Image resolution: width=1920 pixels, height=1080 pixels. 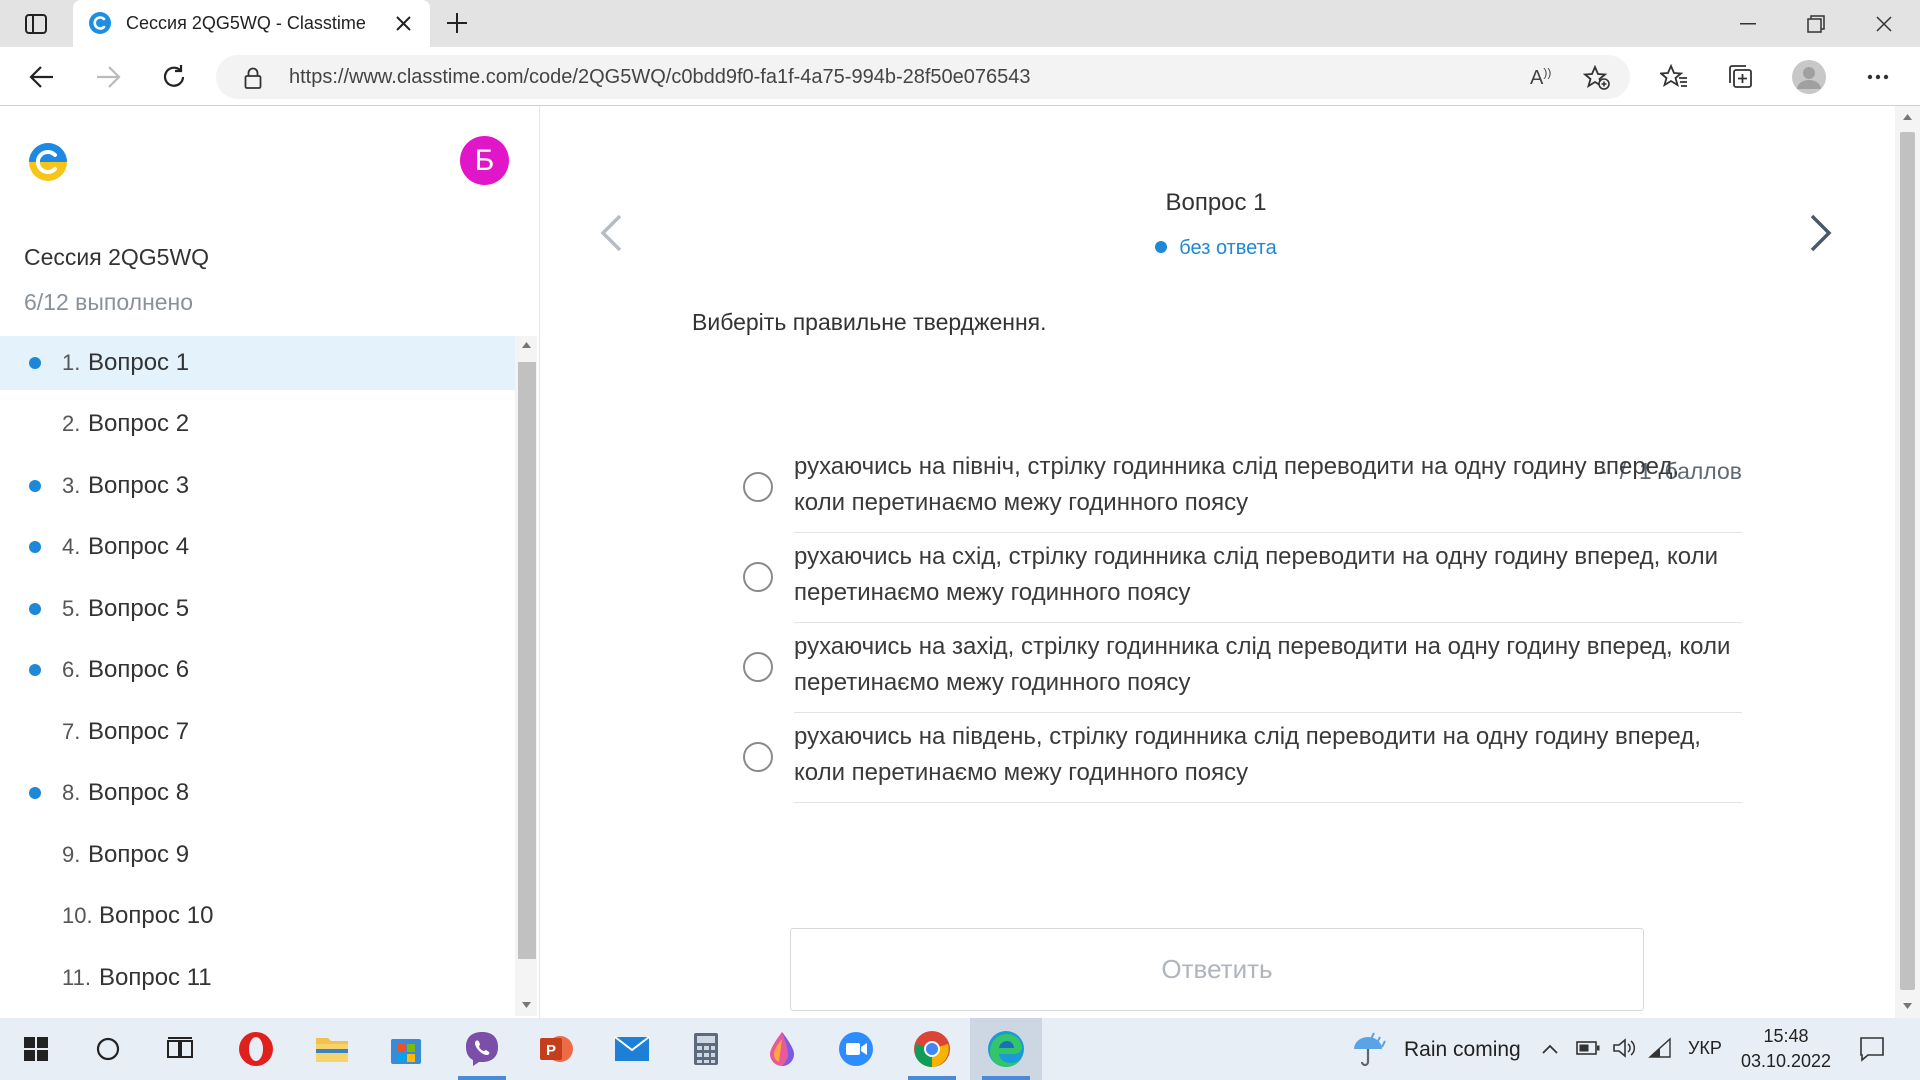 I want to click on folder-icon, so click(x=332, y=1050).